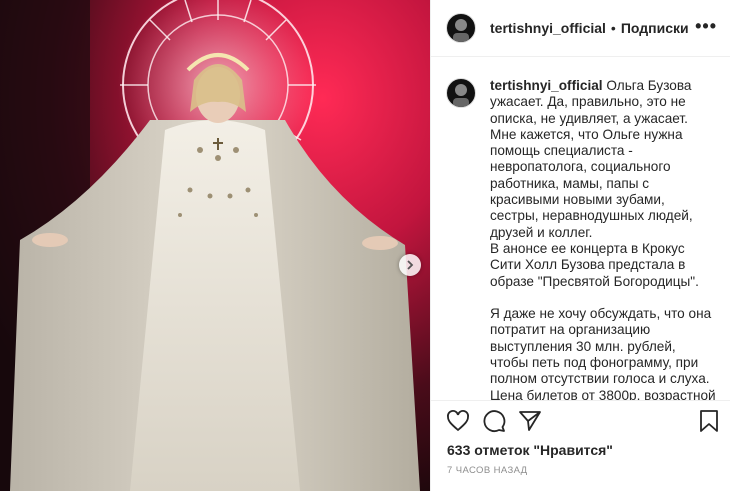 The height and width of the screenshot is (491, 730). I want to click on username-link: tertishnyi_official, so click(548, 28).